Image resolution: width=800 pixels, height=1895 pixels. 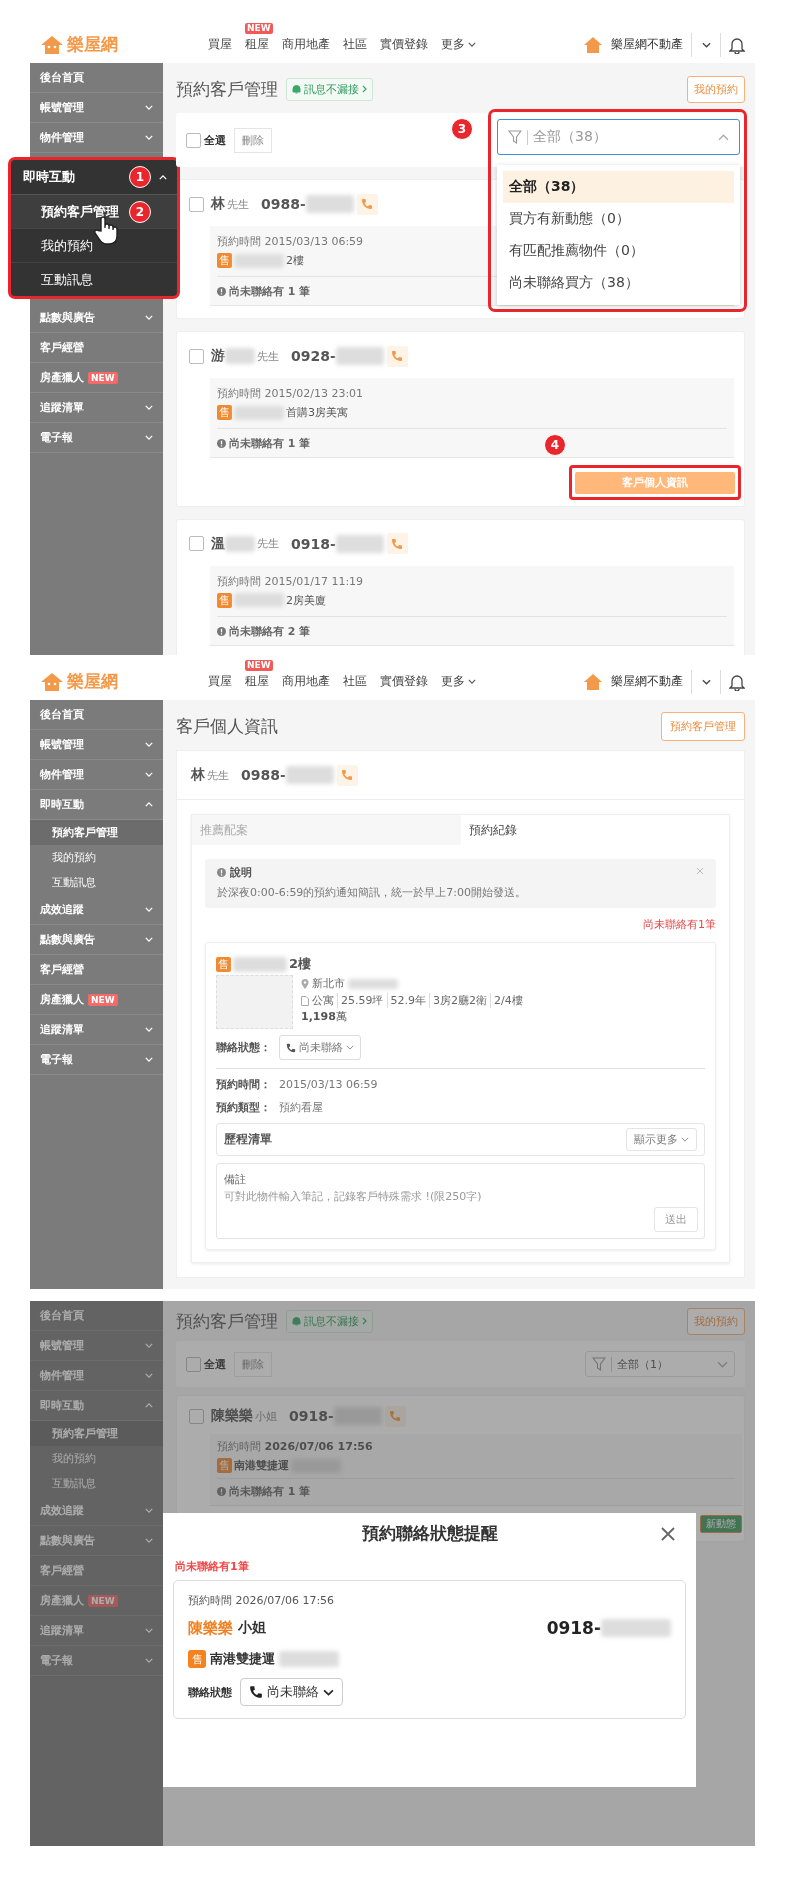 What do you see at coordinates (259, 665) in the screenshot?
I see `new-badge: NEW` at bounding box center [259, 665].